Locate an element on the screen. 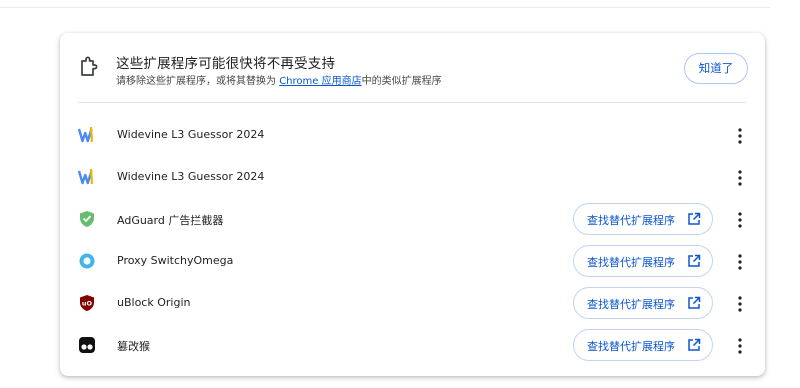 The image size is (800, 388). subtitle-text-after: 中的类似扩展程序 is located at coordinates (401, 81).